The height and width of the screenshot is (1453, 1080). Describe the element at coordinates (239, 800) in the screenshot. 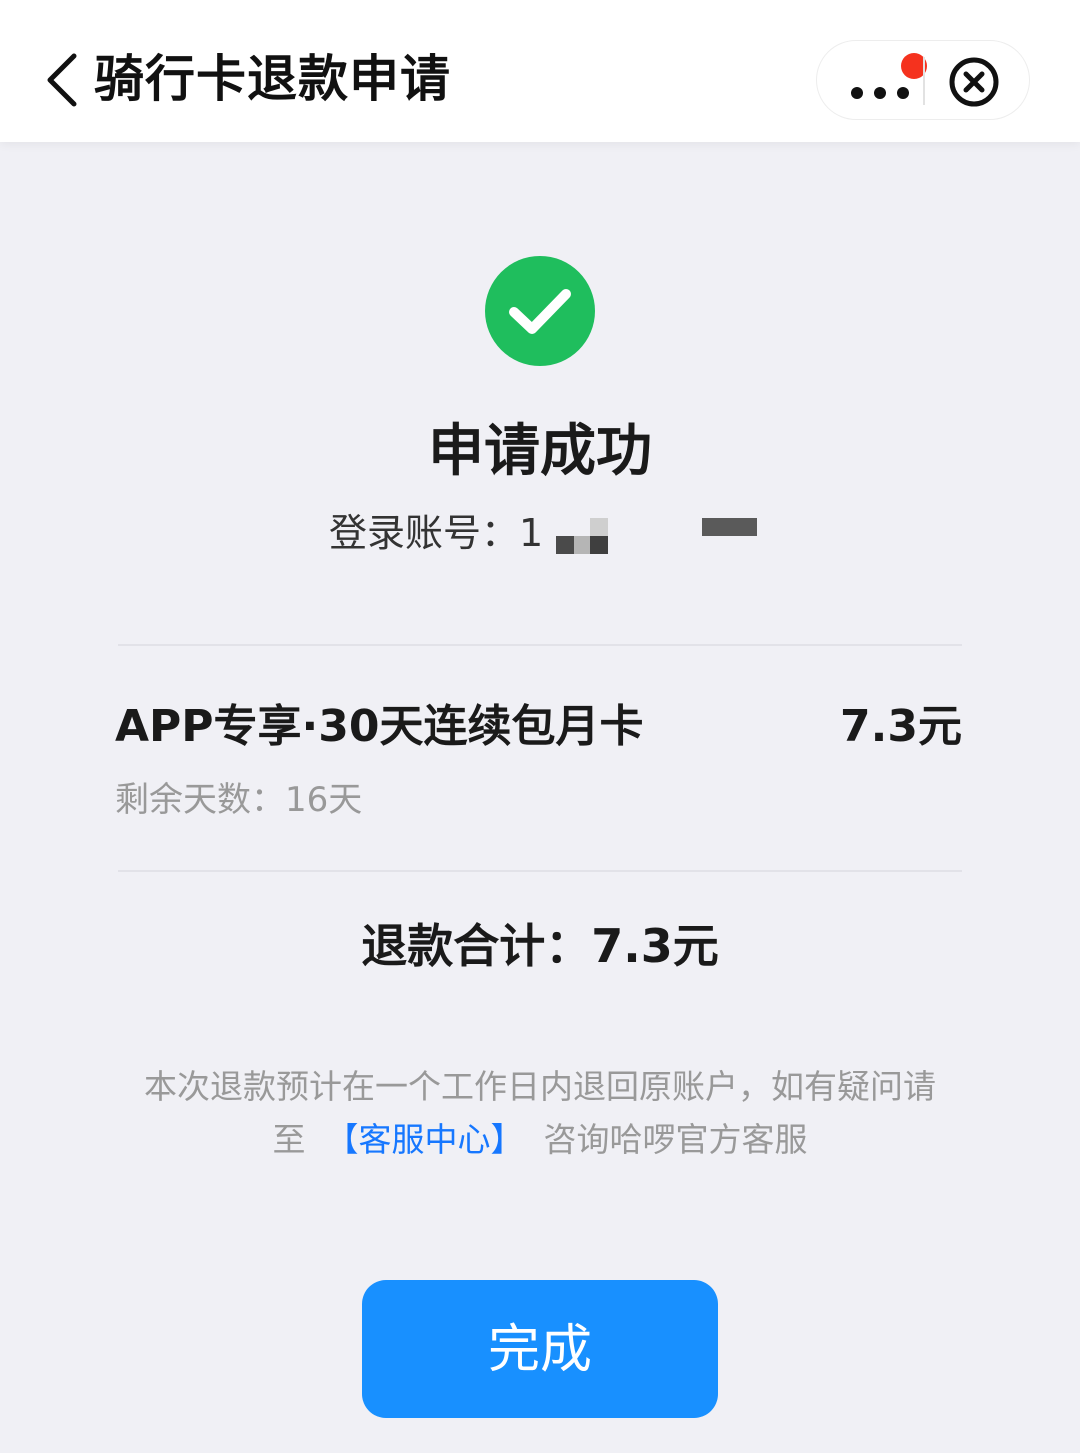

I see `remaining-days: 剩余天数：16天` at that location.